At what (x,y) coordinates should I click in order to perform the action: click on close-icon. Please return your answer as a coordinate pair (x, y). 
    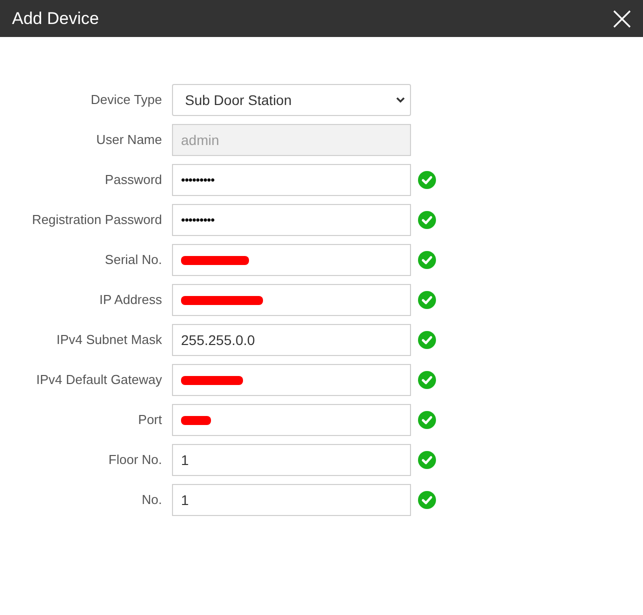
    Looking at the image, I should click on (622, 19).